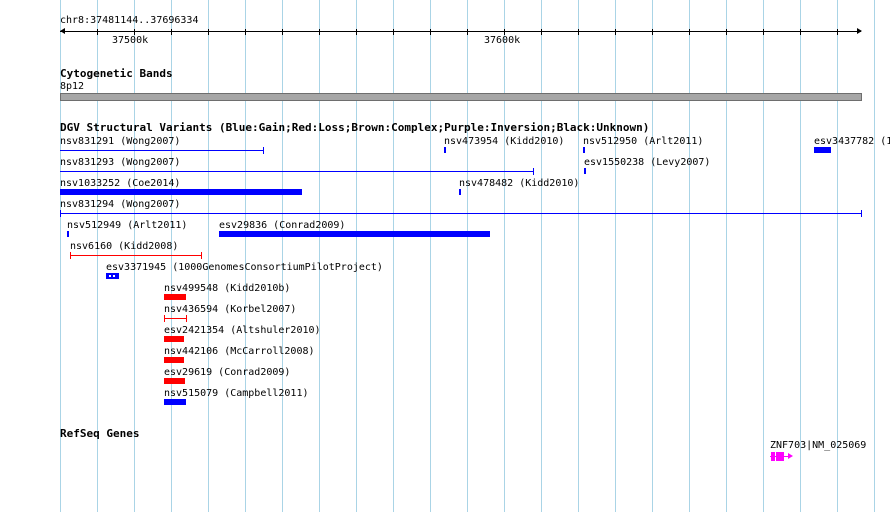  I want to click on variant-label: esv1550238 (Levy2007), so click(647, 162).